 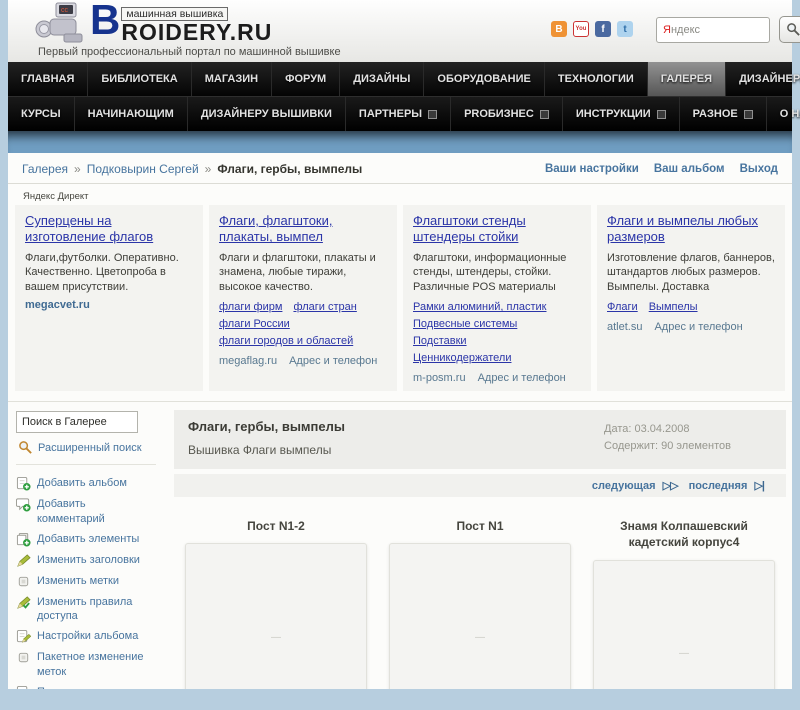 I want to click on nav-item-dizaynery: ДИЗАЙНЕРЫ, so click(x=763, y=79).